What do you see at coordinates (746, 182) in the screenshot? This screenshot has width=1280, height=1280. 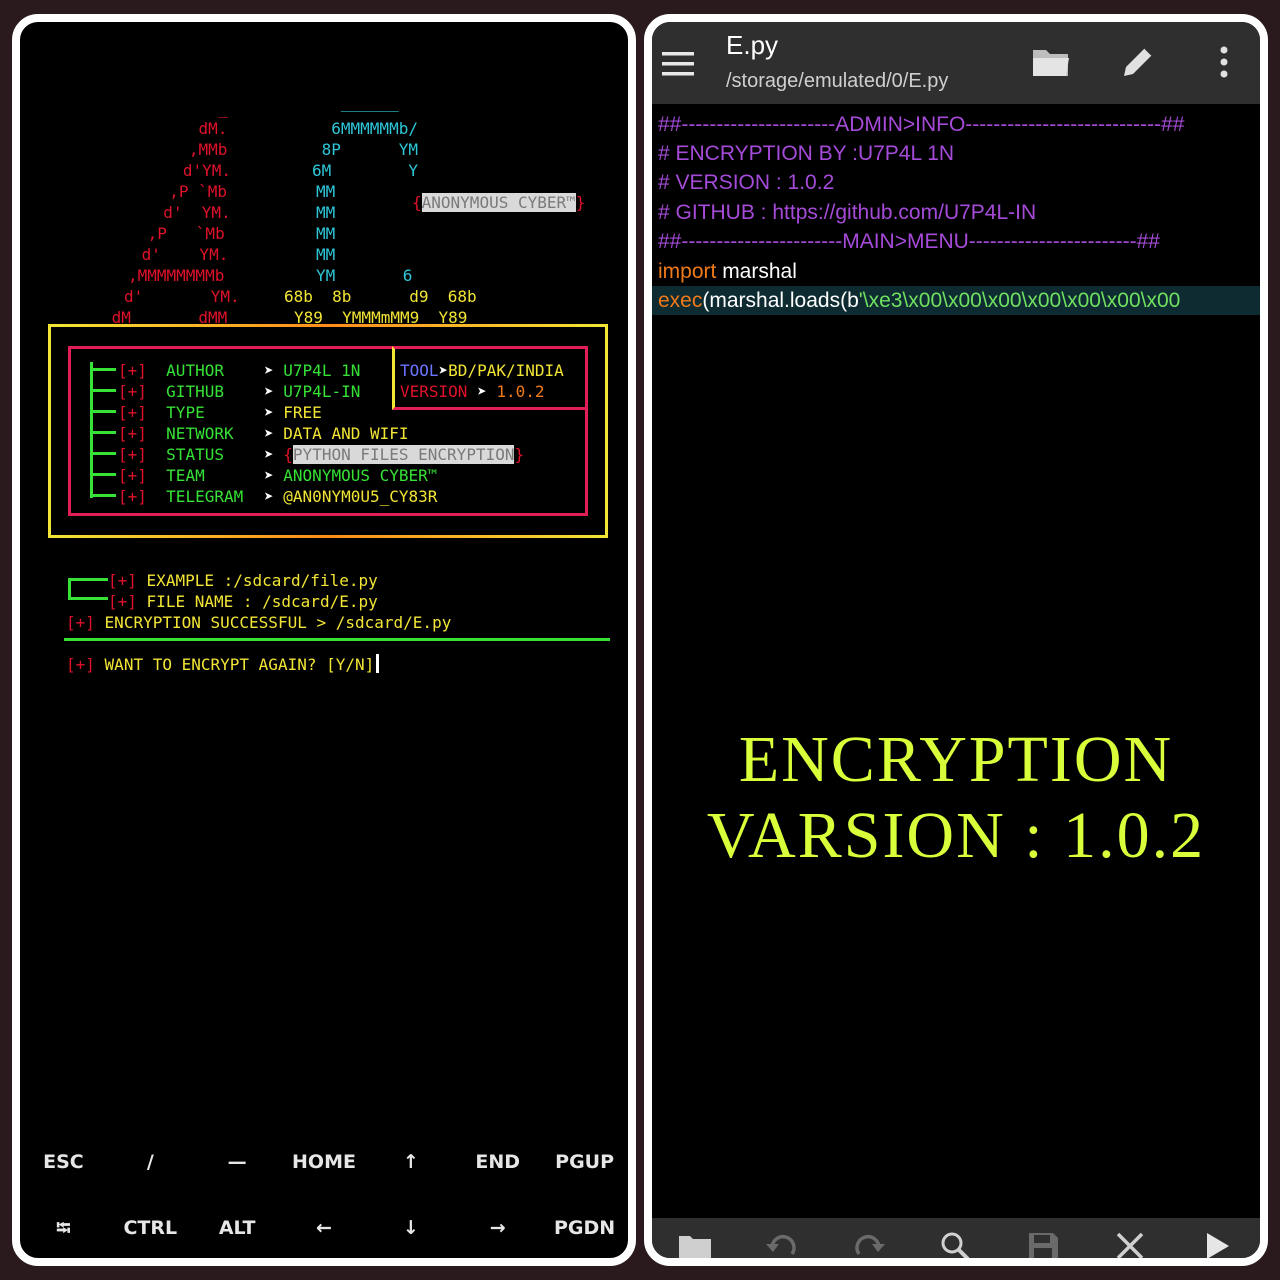 I see `code-line: # VERSION : 1.0.2` at bounding box center [746, 182].